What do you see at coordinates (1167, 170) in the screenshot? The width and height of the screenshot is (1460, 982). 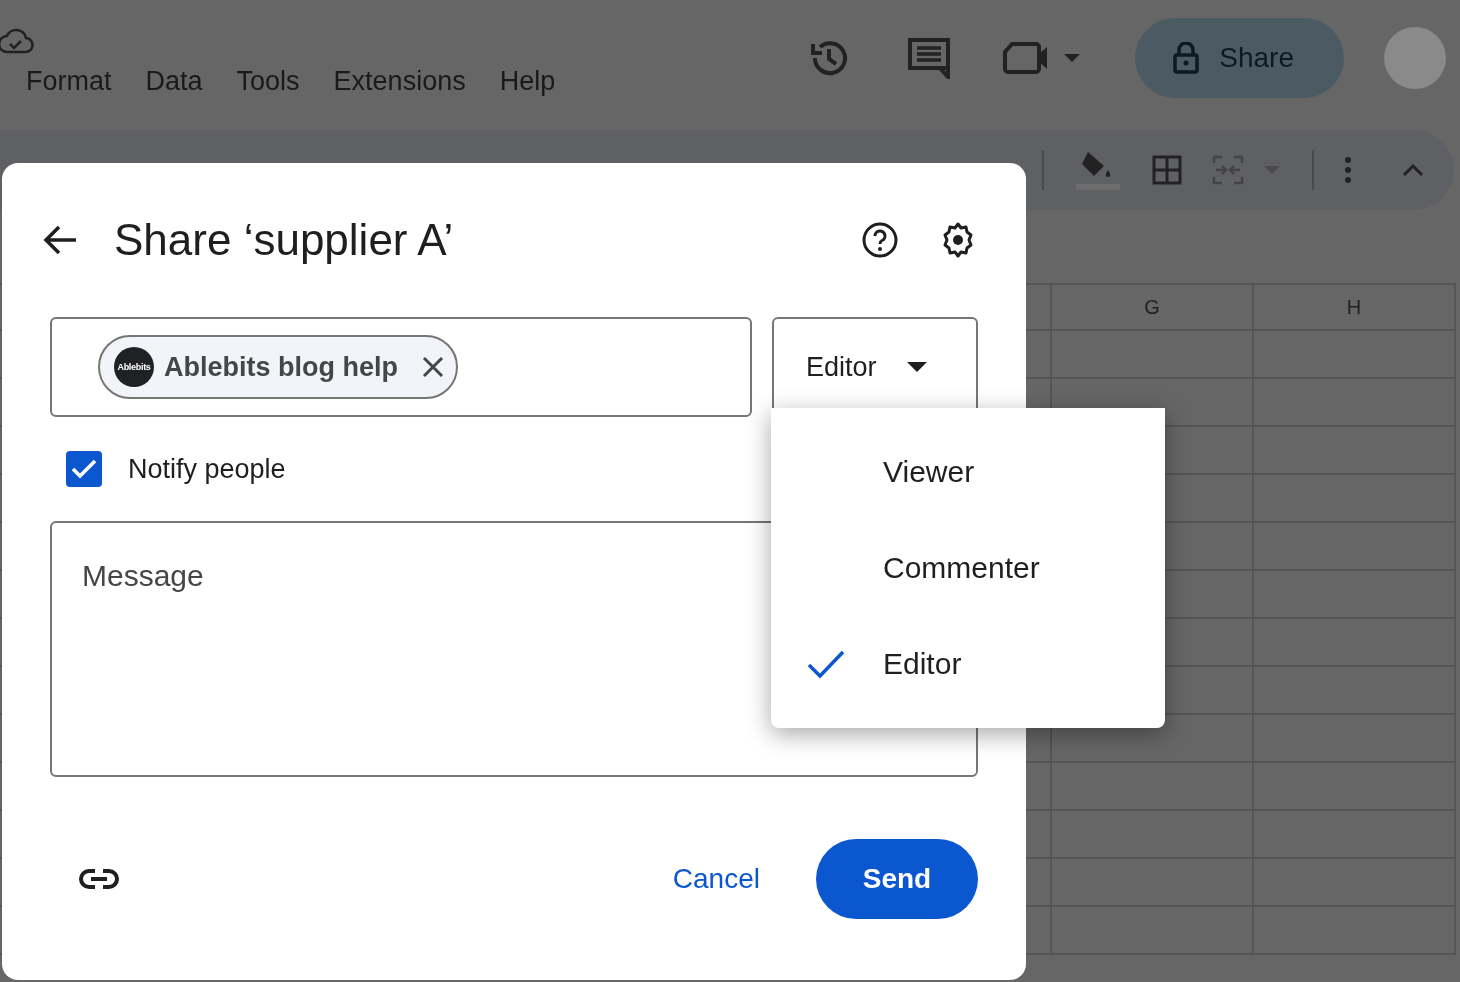 I see `borders-icon` at bounding box center [1167, 170].